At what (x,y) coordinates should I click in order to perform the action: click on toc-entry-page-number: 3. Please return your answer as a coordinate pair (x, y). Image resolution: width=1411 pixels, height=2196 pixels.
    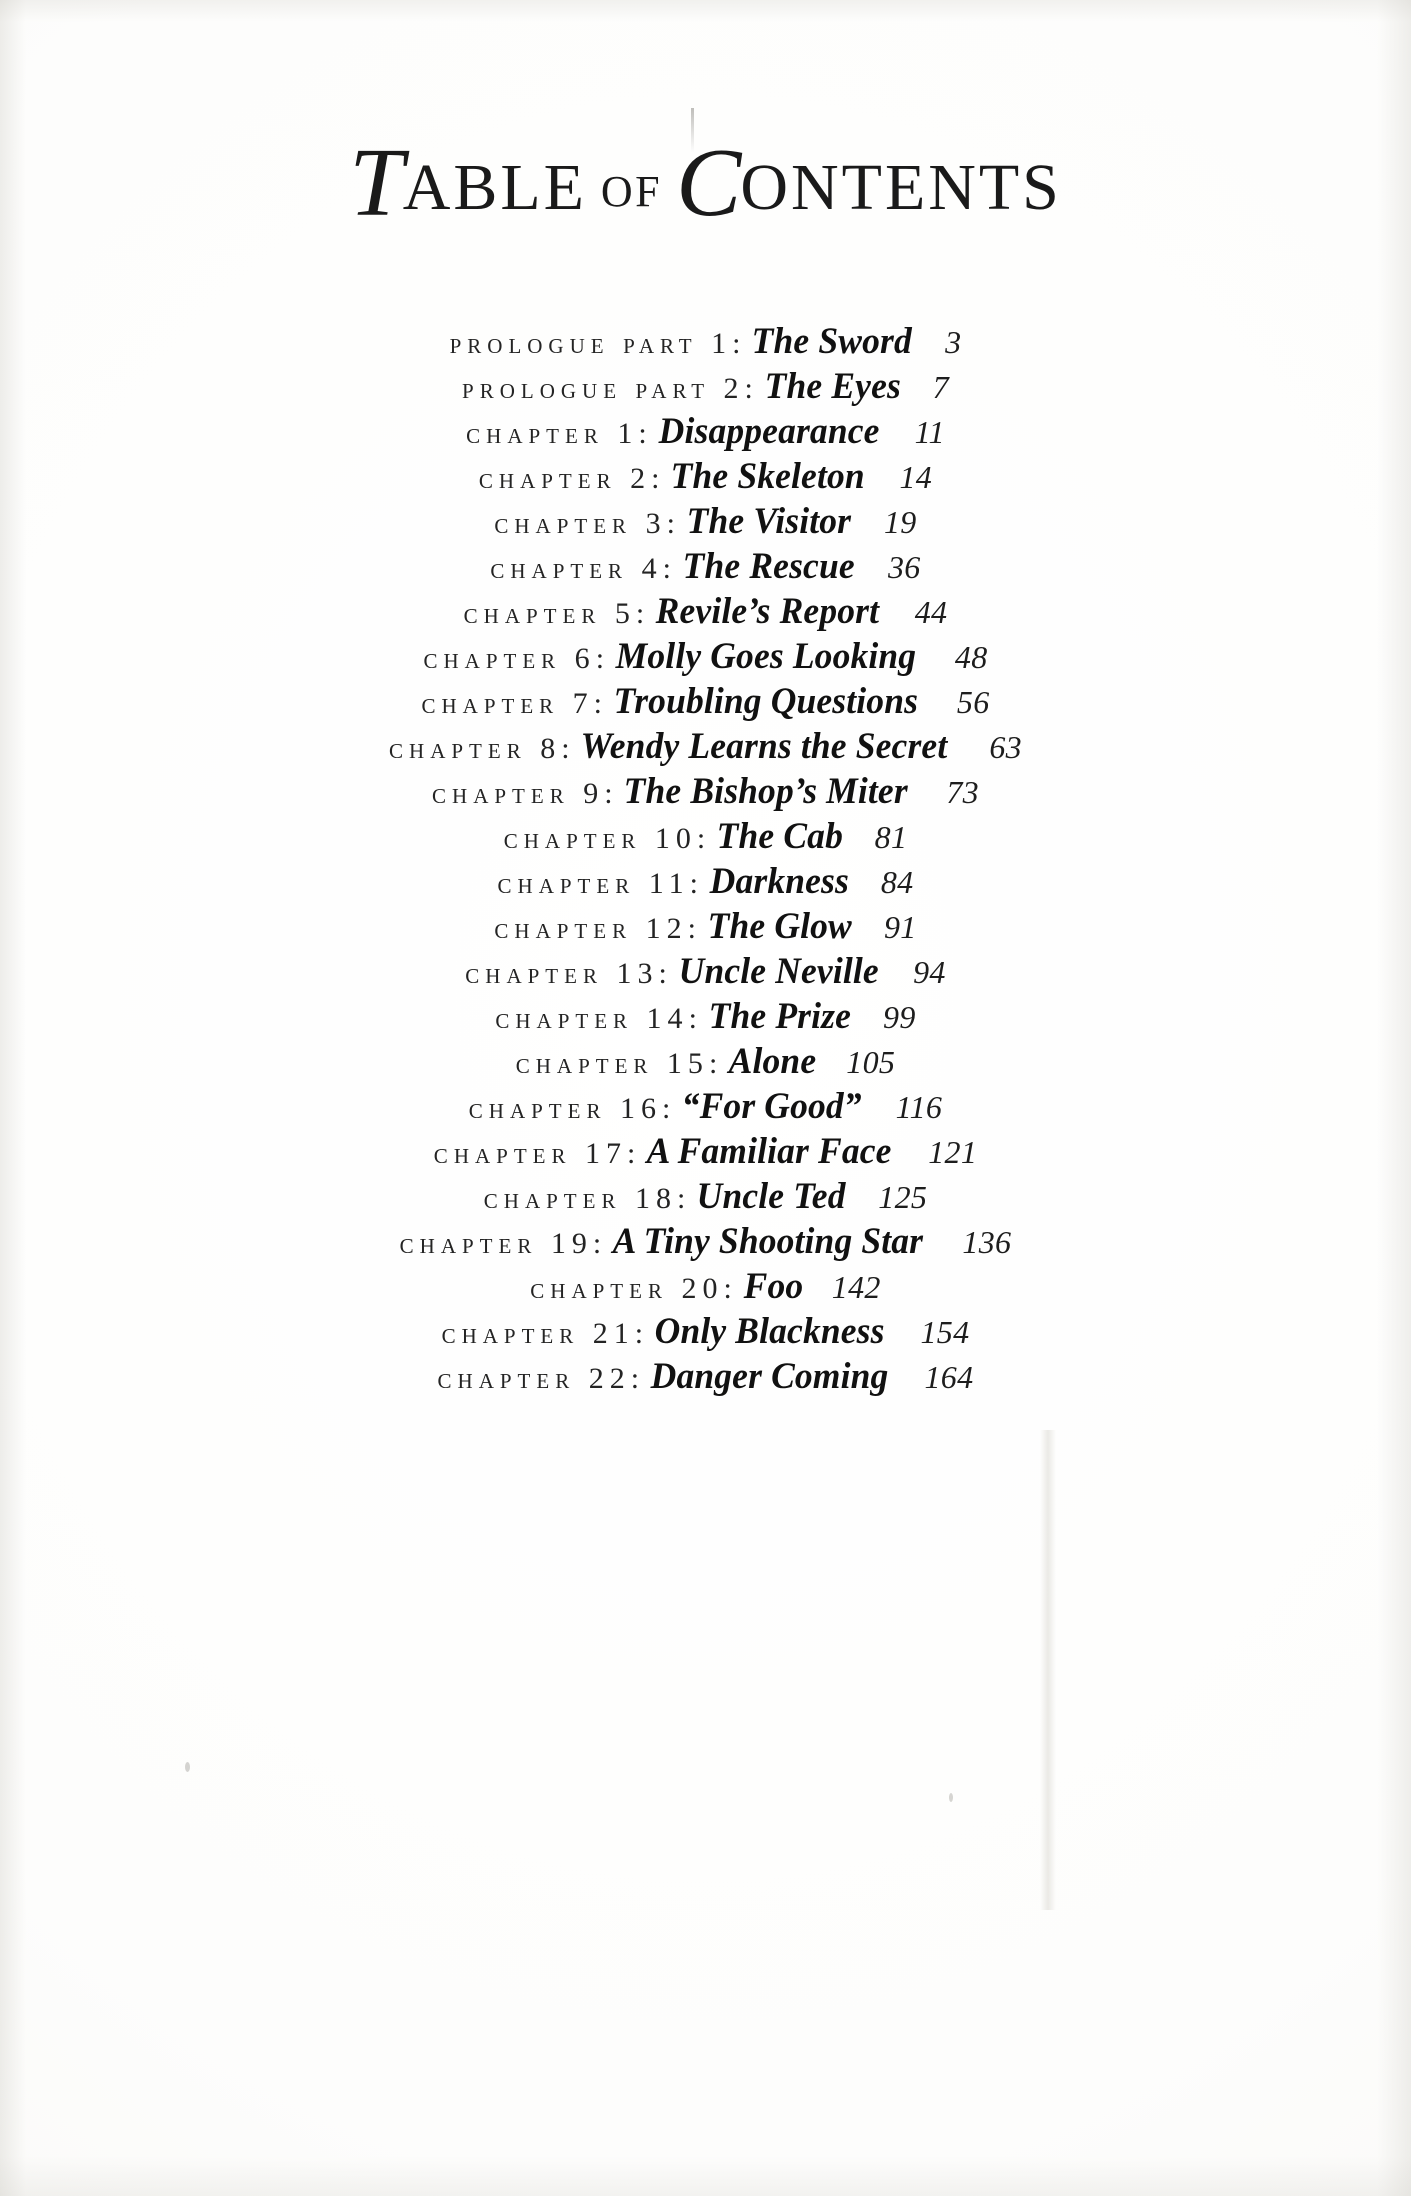
    Looking at the image, I should click on (953, 342).